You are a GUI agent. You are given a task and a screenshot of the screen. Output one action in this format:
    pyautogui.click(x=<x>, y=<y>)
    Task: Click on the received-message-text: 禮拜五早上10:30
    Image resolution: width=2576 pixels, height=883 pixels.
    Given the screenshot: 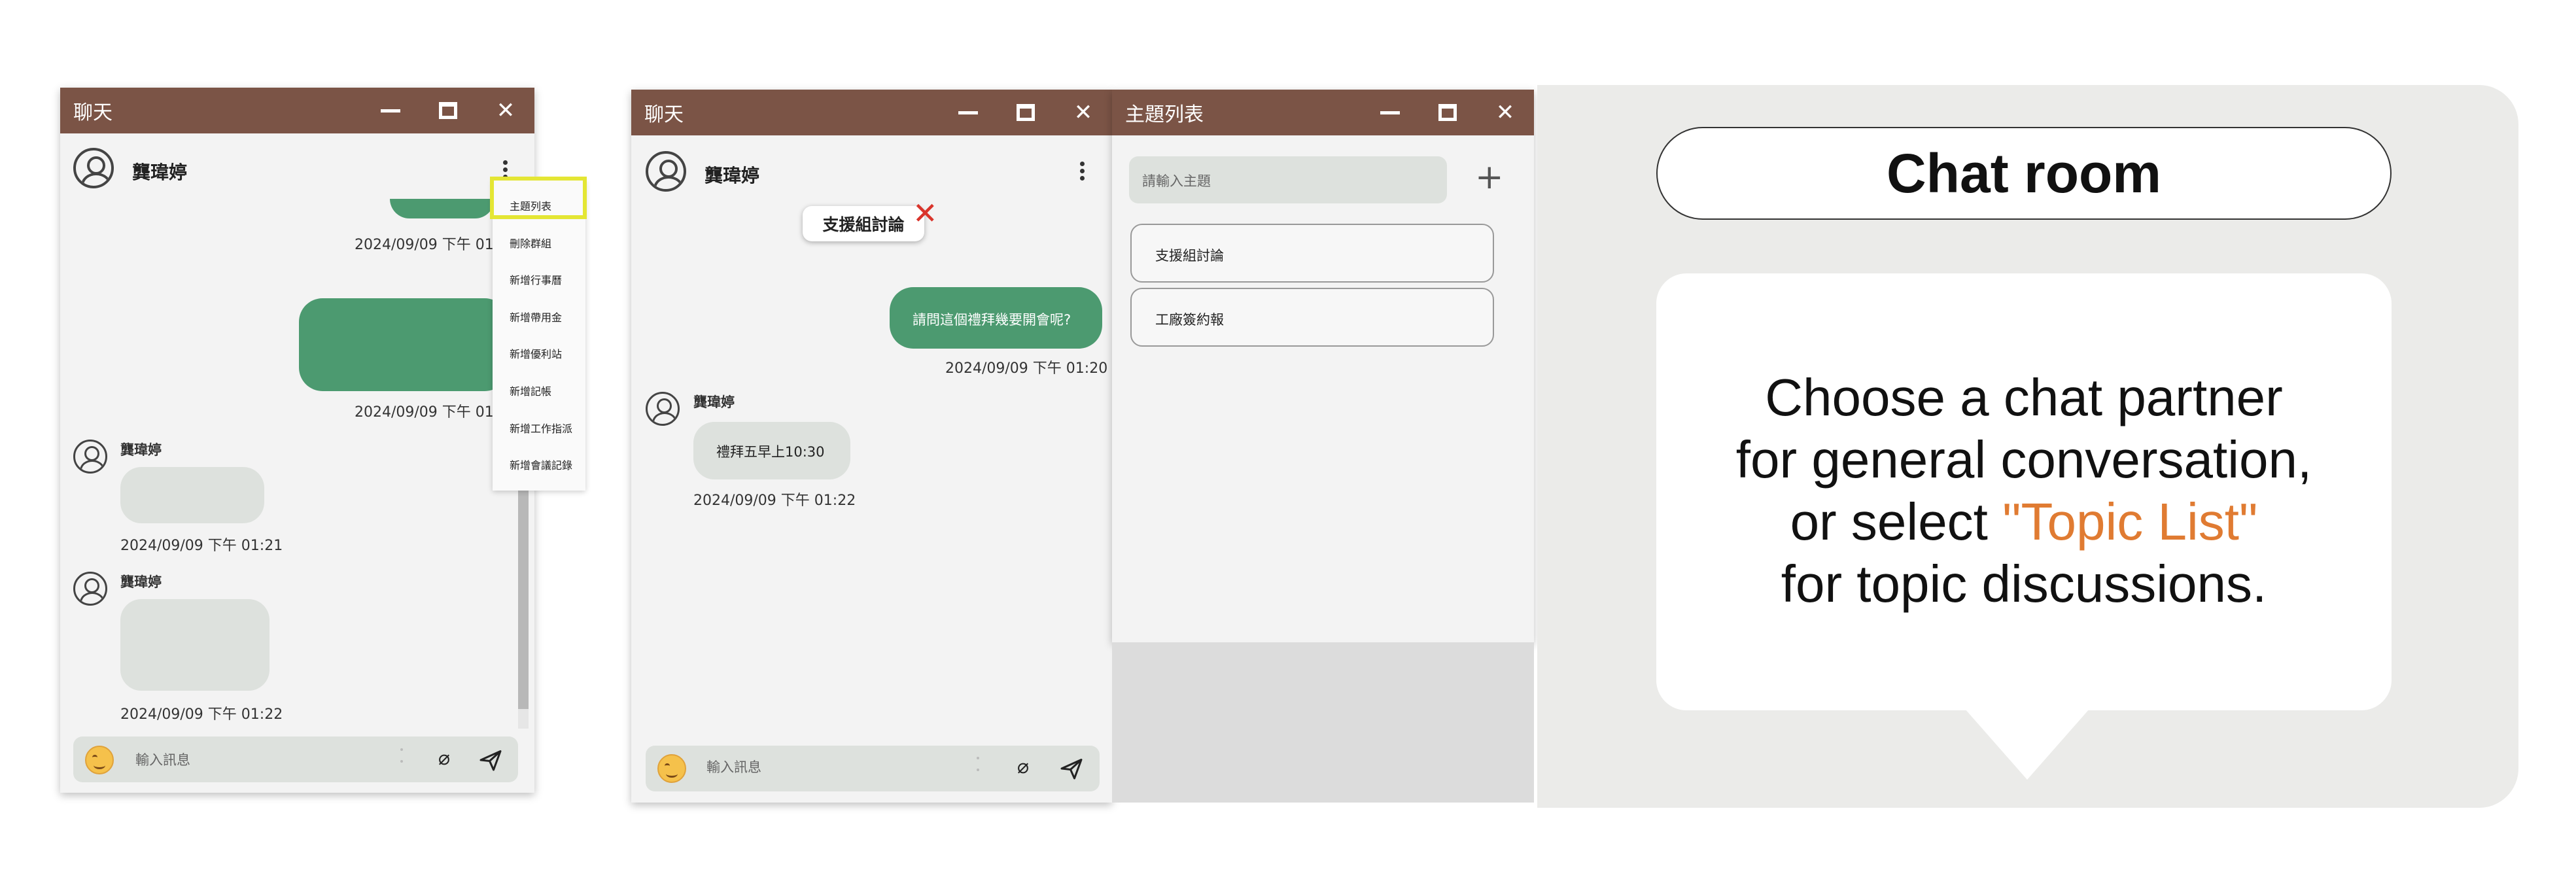 What is the action you would take?
    pyautogui.click(x=771, y=452)
    